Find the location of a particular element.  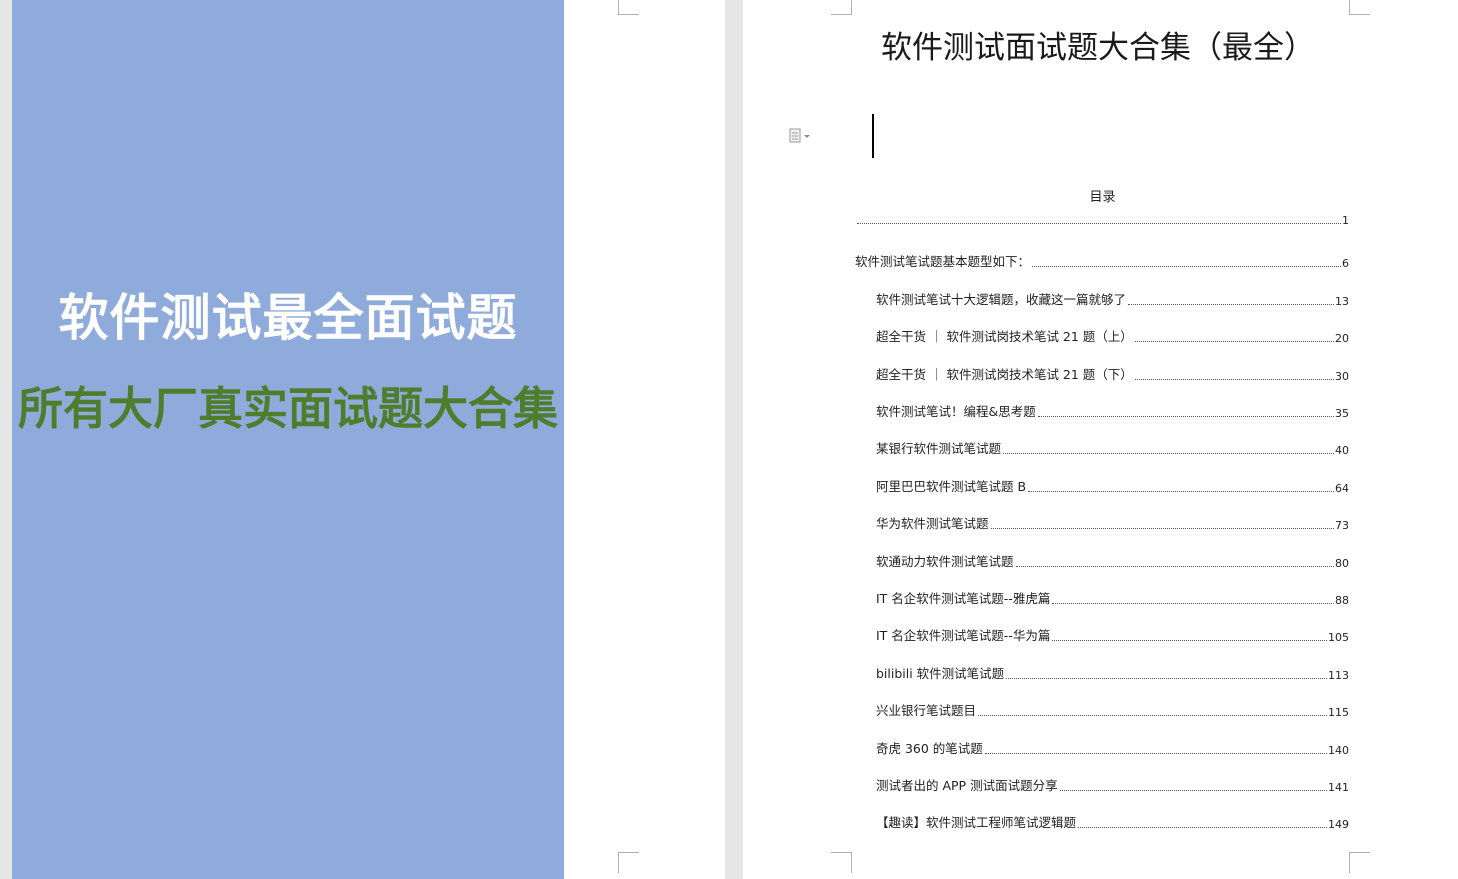

toc-entry-label: 软件测试笔试十大逻辑题，收藏这一篇就够了 is located at coordinates (1001, 299).